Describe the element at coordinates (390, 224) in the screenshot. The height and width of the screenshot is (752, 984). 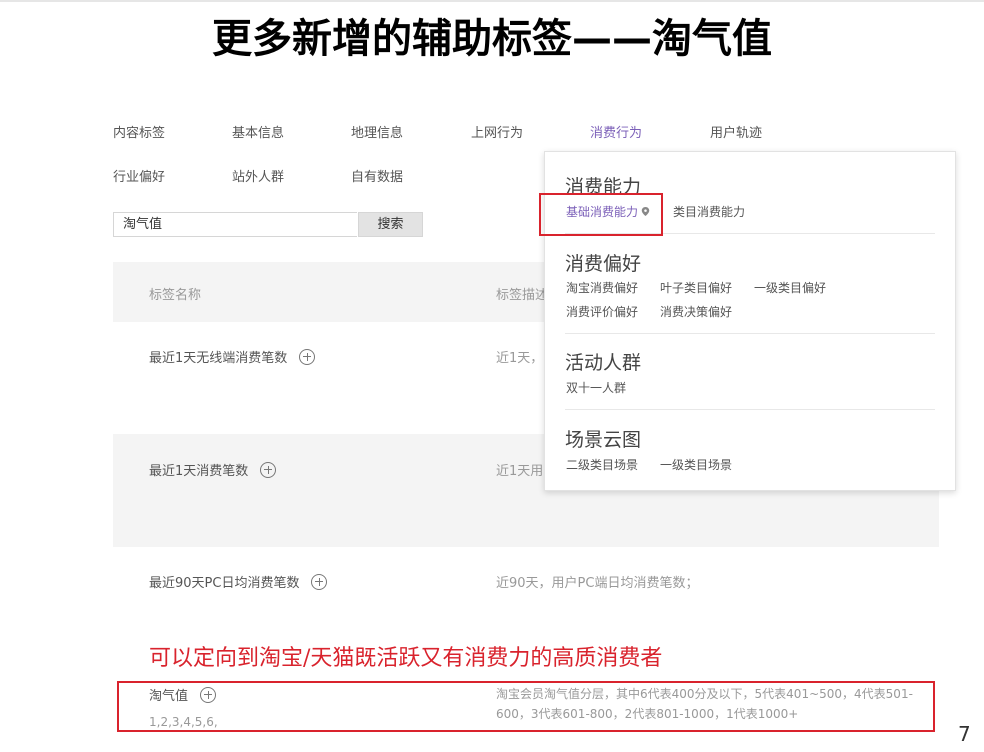
I see `search-button: 搜索` at that location.